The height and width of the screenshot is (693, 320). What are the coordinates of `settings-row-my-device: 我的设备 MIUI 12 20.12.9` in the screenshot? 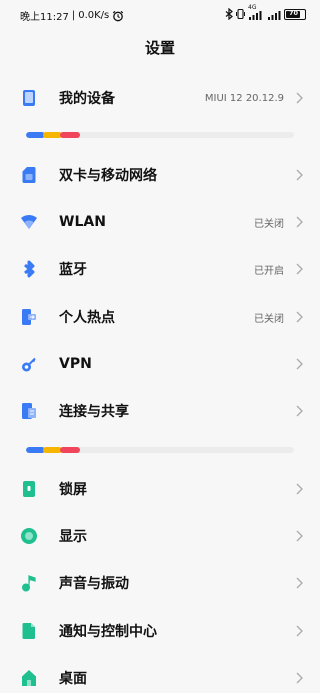 It's located at (160, 98).